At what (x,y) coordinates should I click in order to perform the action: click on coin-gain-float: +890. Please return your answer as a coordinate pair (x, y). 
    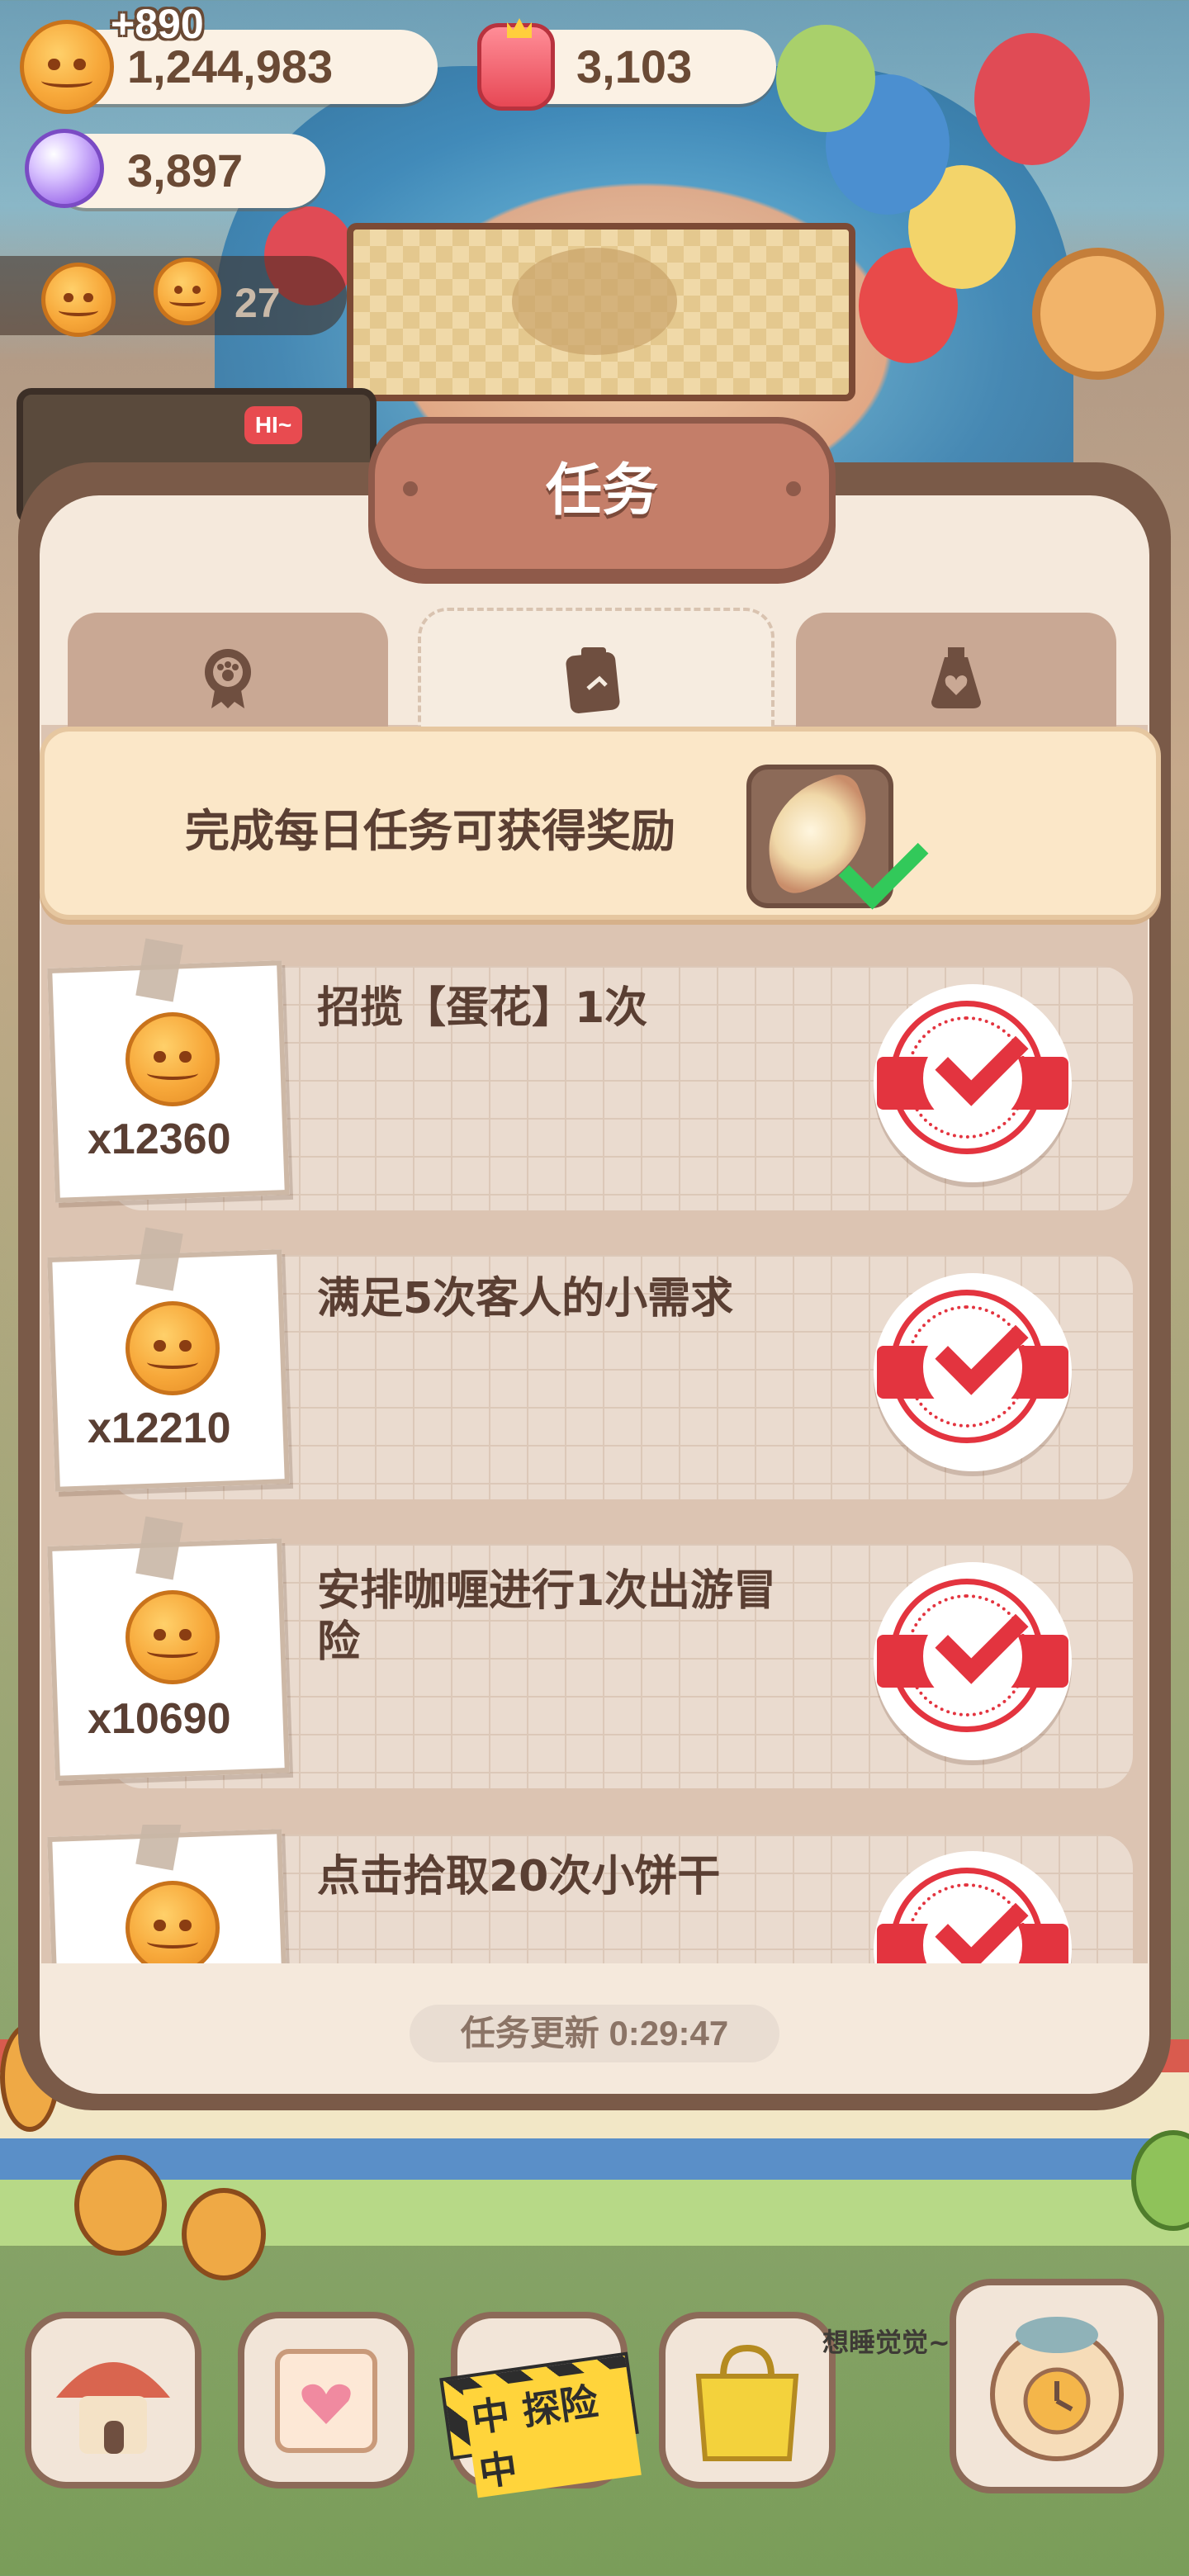
    Looking at the image, I should click on (157, 24).